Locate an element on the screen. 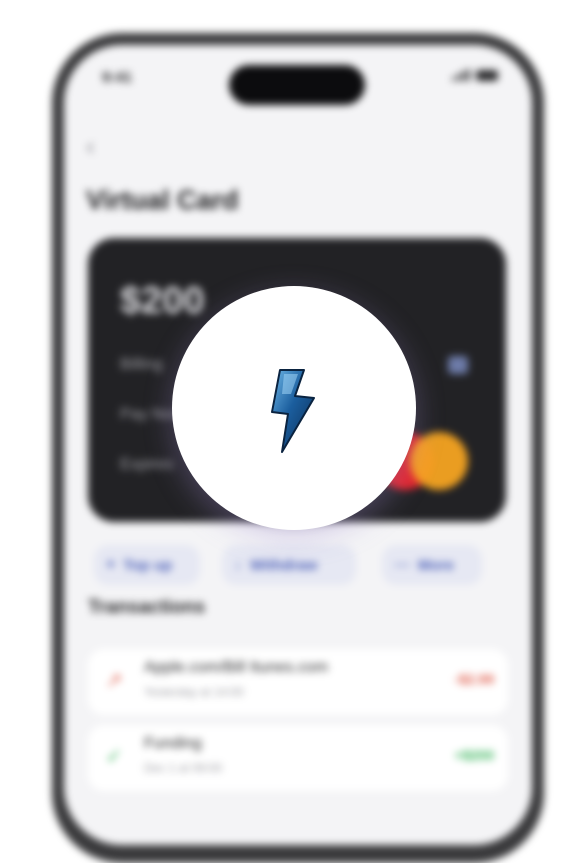 This screenshot has width=585, height=863. status-icons is located at coordinates (475, 75).